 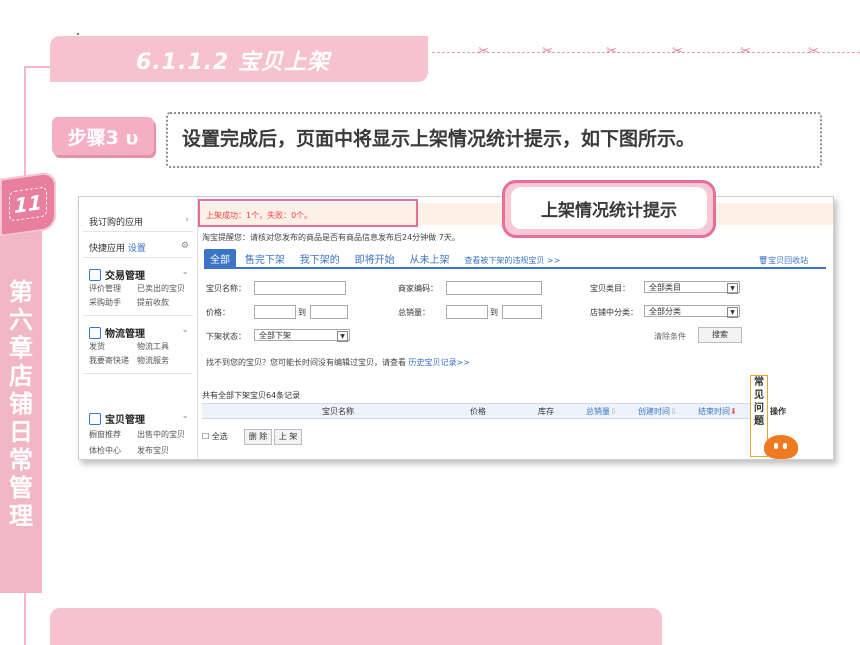 What do you see at coordinates (125, 420) in the screenshot?
I see `goods-title: 宝贝管理` at bounding box center [125, 420].